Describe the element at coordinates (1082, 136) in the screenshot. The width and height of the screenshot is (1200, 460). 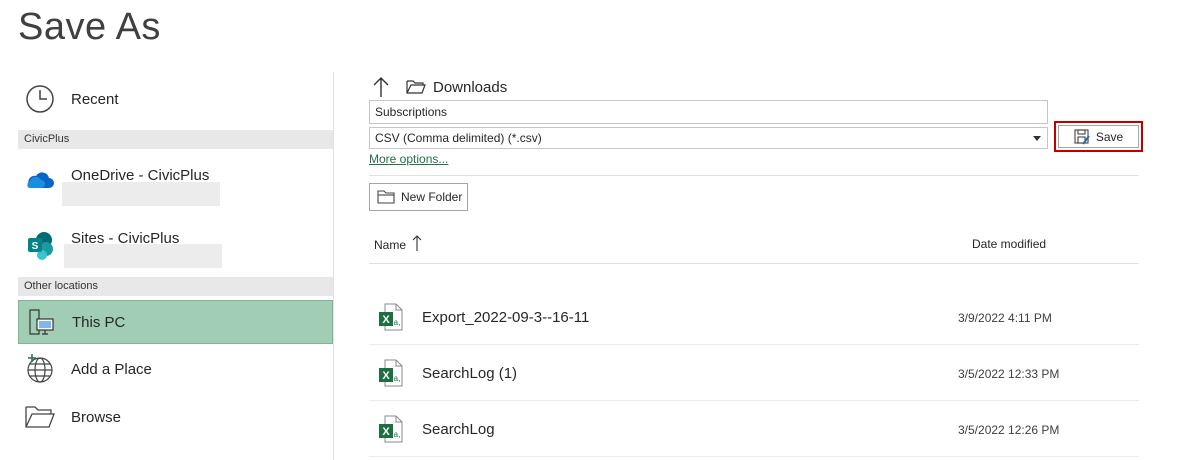
I see `save-disk-icon` at that location.